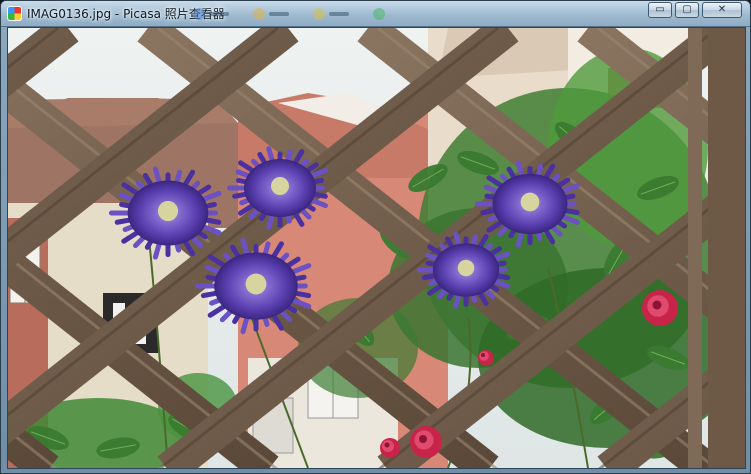 The image size is (751, 474). Describe the element at coordinates (311, 14) in the screenshot. I see `background-taskbar-reflection` at that location.